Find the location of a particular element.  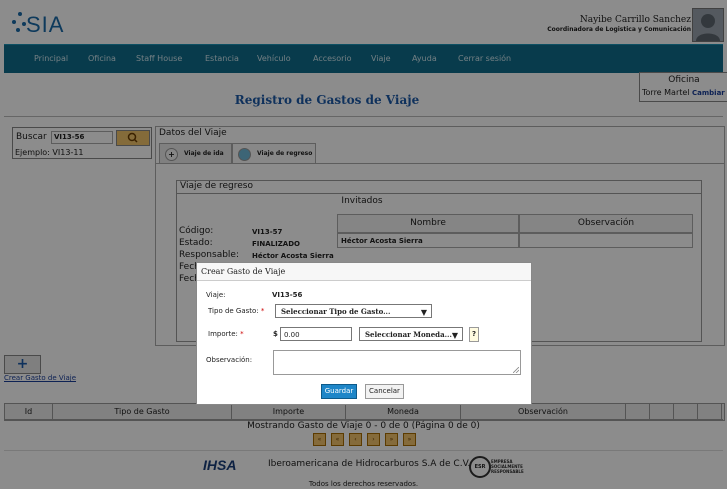

observation-label: Observación: is located at coordinates (229, 360).